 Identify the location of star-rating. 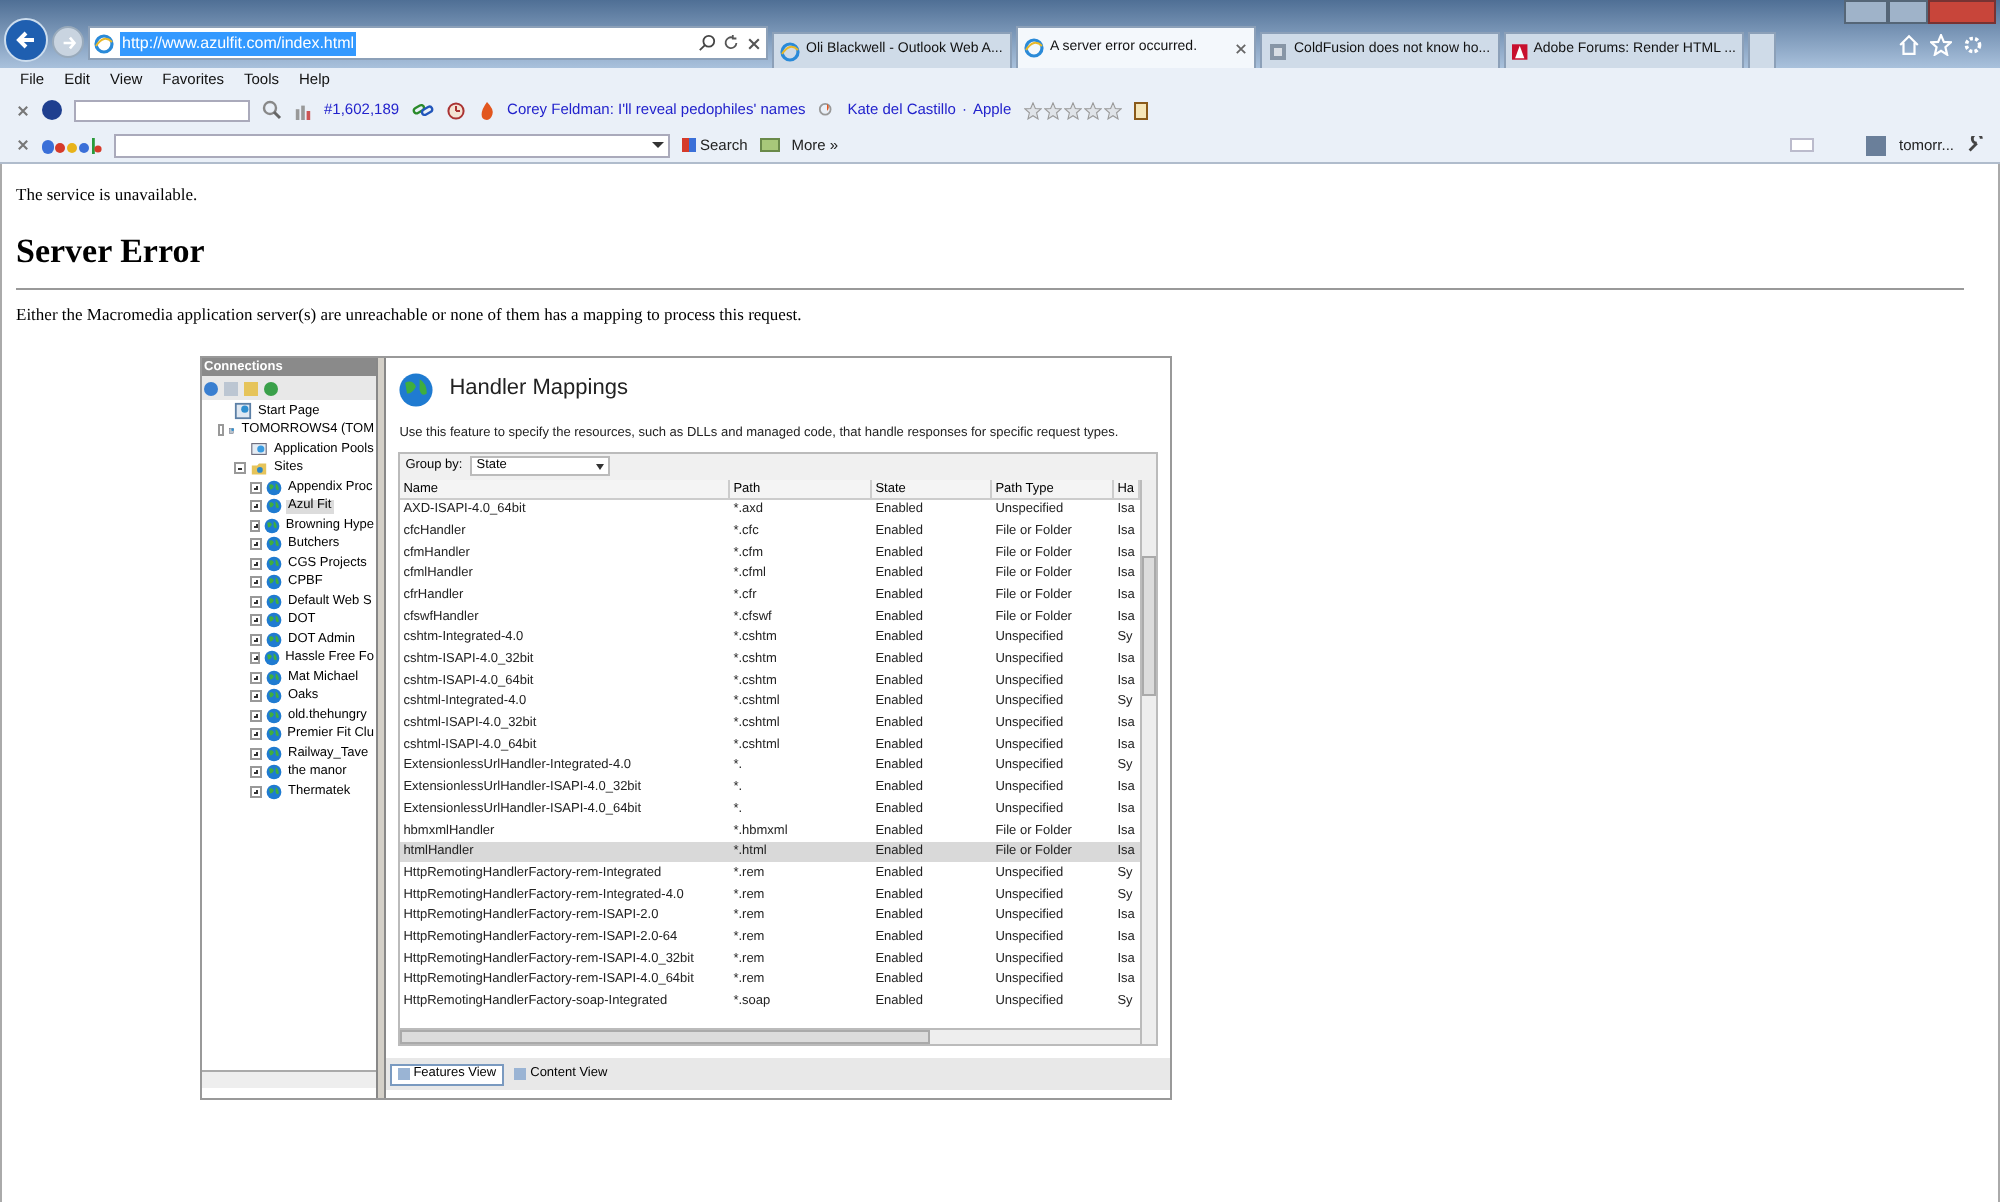
(1072, 110).